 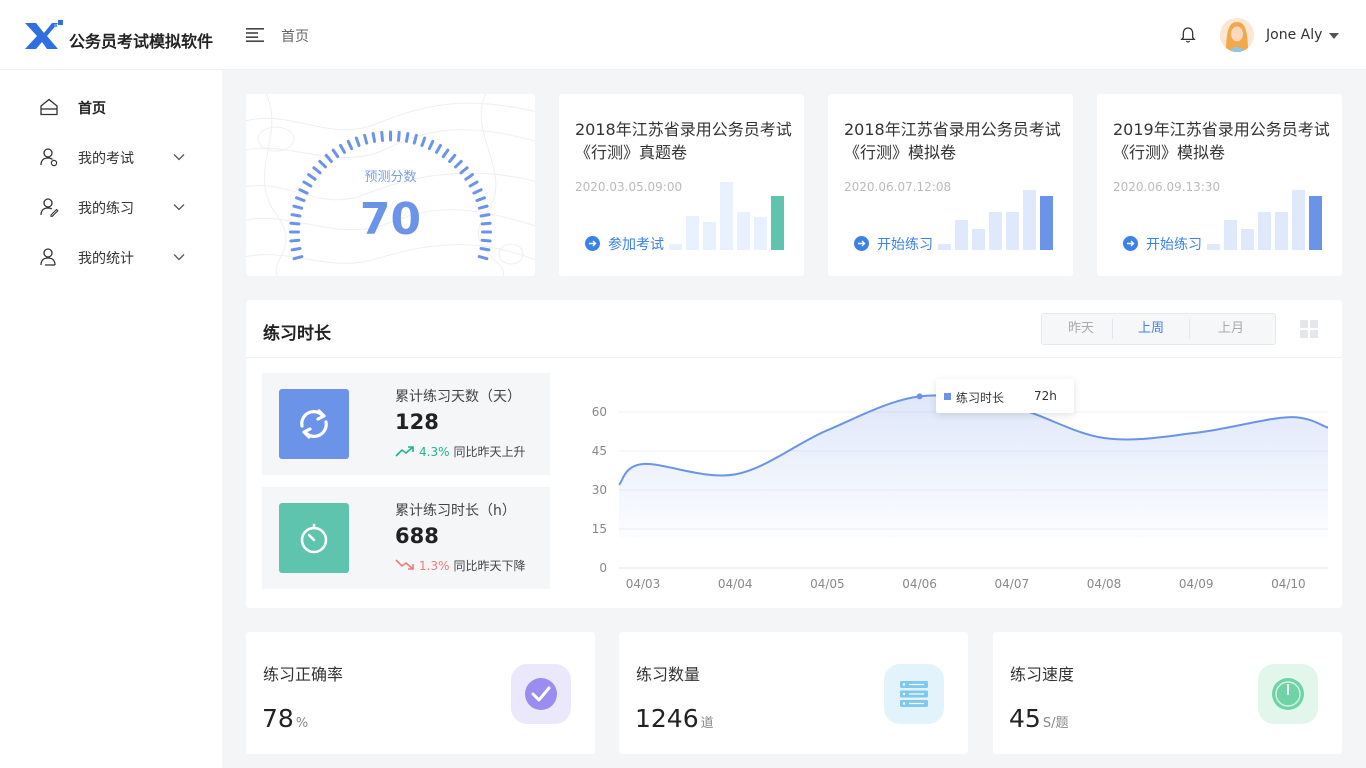 I want to click on metric-value: 78%, so click(x=285, y=718).